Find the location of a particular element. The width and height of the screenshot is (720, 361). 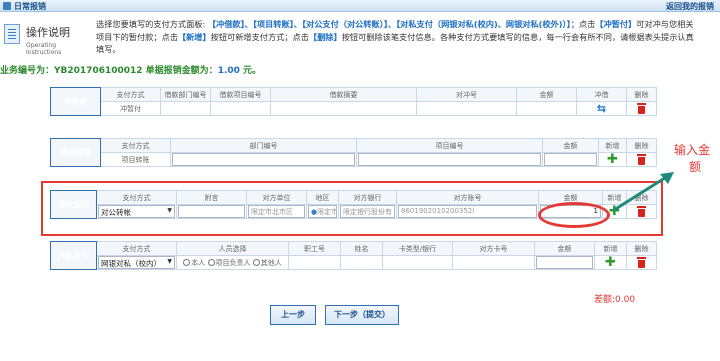

instructions-subtitle: Operating Instructions is located at coordinates (44, 49).